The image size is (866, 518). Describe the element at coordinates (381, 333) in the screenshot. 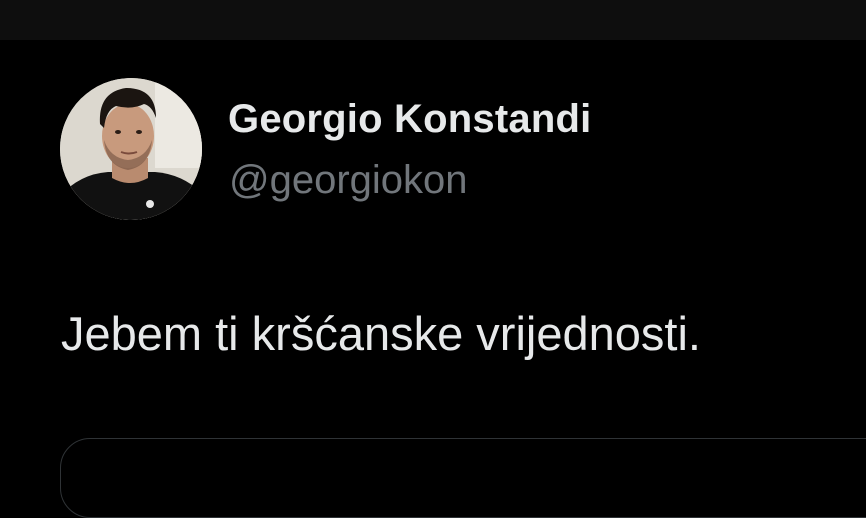

I see `tweet-text: Jebem ti kršćanske vrijednosti.` at that location.